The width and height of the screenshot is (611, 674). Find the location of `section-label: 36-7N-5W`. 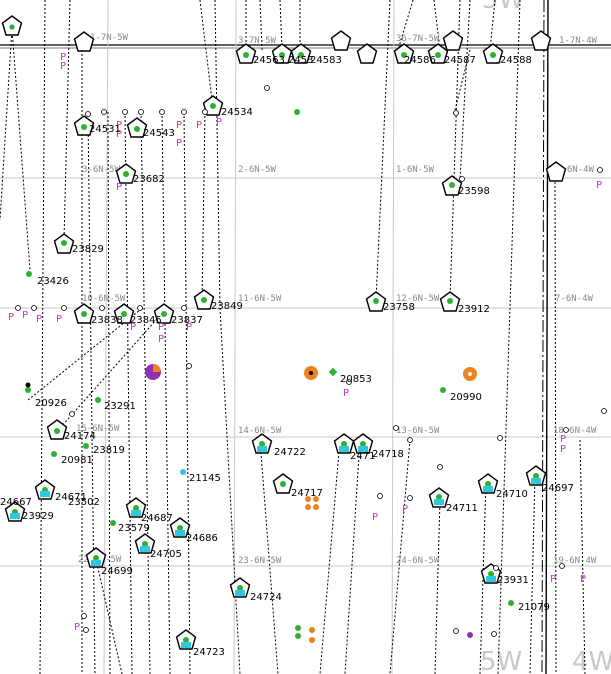

section-label: 36-7N-5W is located at coordinates (418, 39).